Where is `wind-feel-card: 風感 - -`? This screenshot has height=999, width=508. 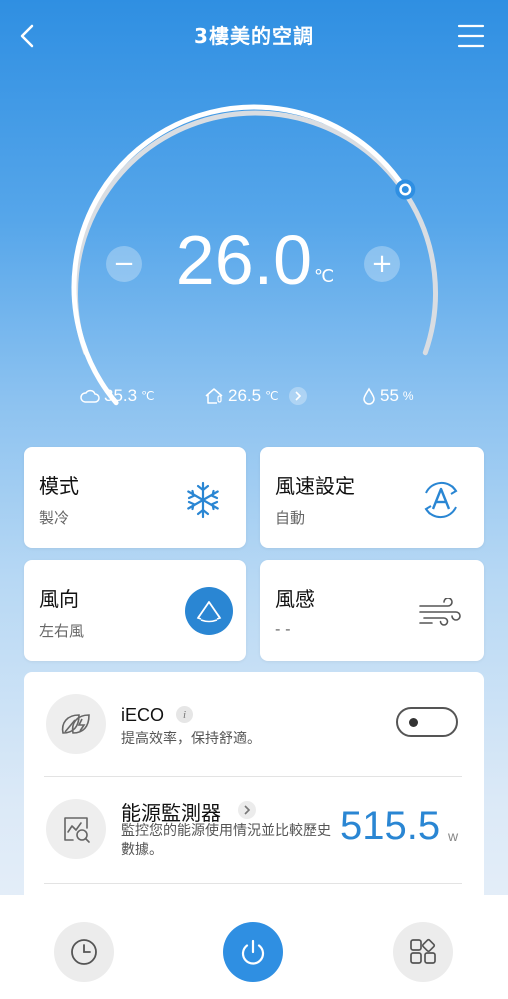 wind-feel-card: 風感 - - is located at coordinates (372, 610).